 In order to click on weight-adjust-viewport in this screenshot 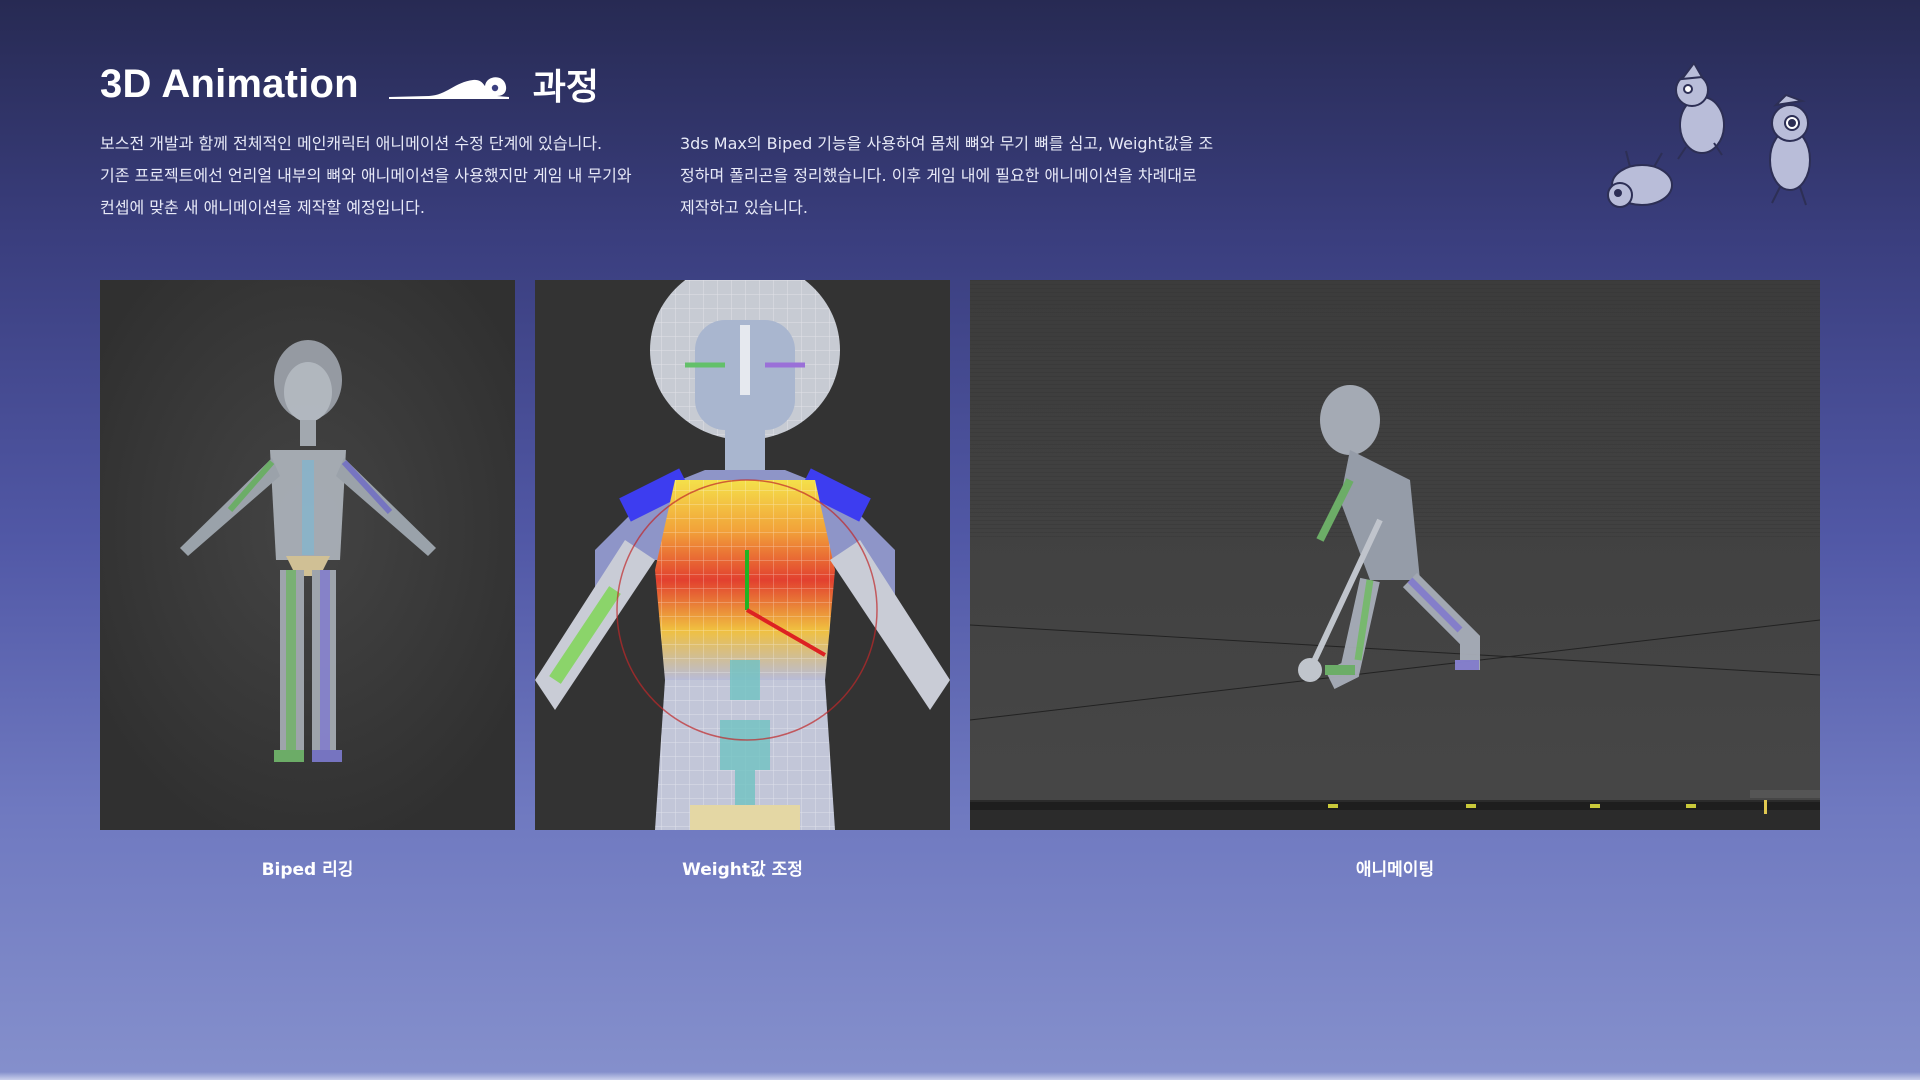, I will do `click(742, 555)`.